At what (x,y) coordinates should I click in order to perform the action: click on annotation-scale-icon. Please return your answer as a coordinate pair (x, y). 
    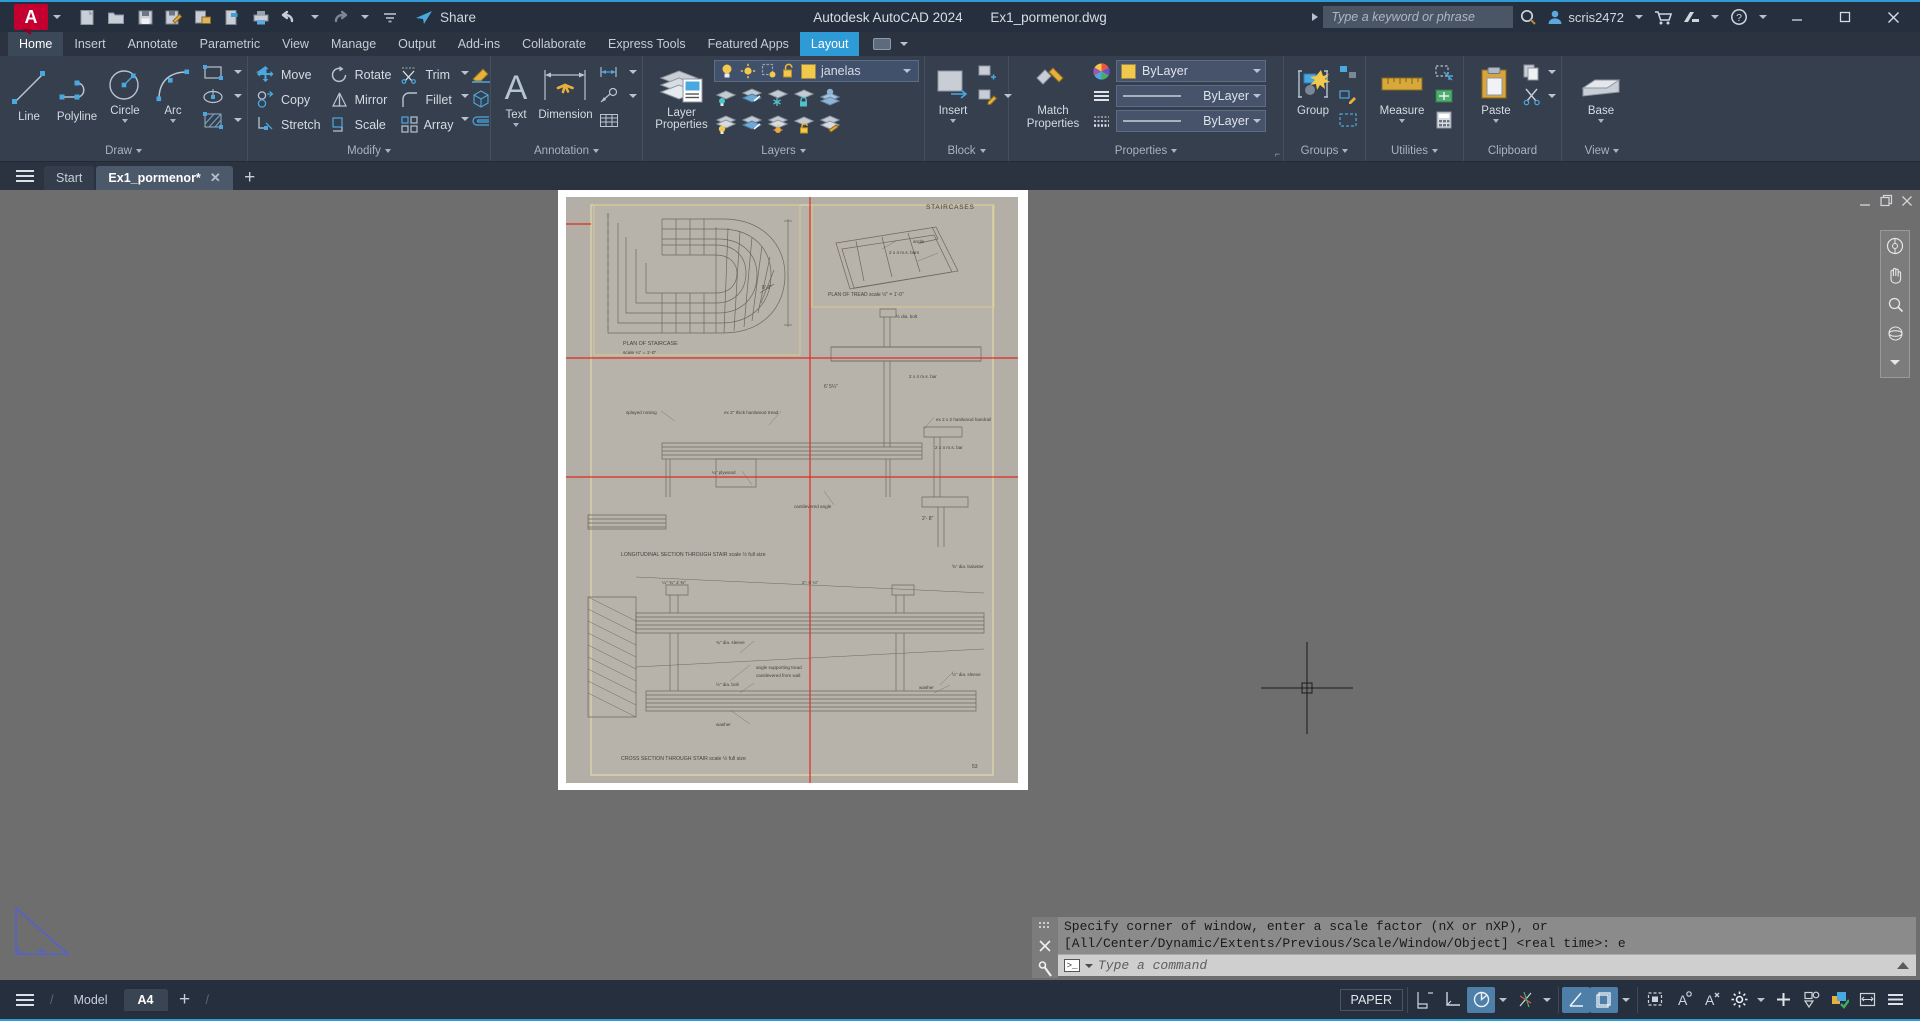
    Looking at the image, I should click on (1739, 1000).